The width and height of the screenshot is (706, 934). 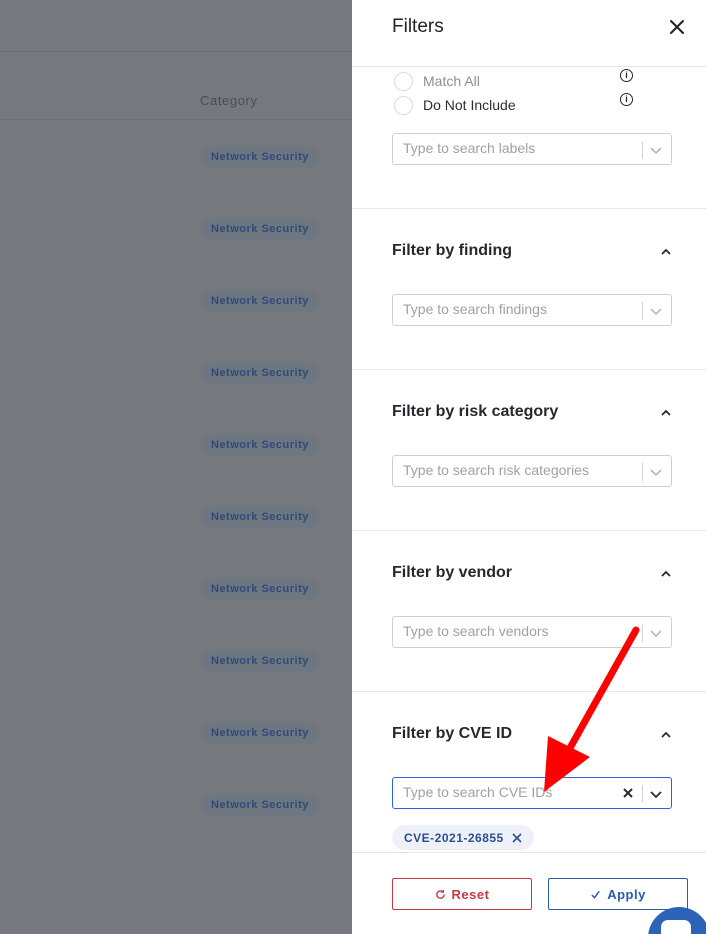 I want to click on apply-button: Apply, so click(x=618, y=894).